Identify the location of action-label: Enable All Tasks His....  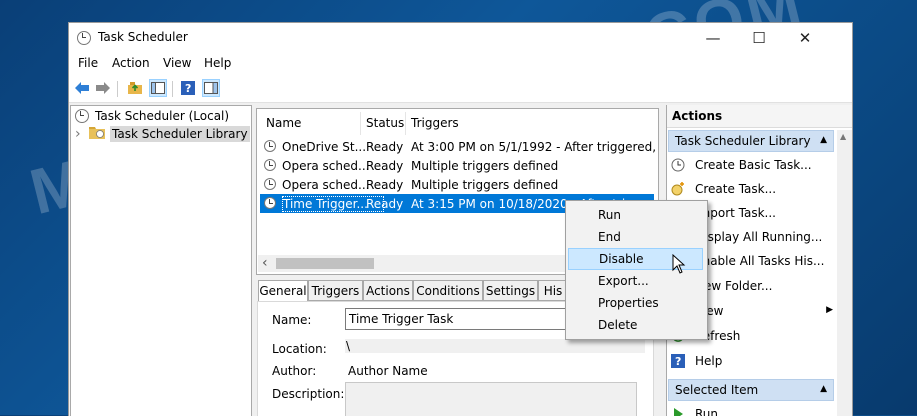
(760, 261).